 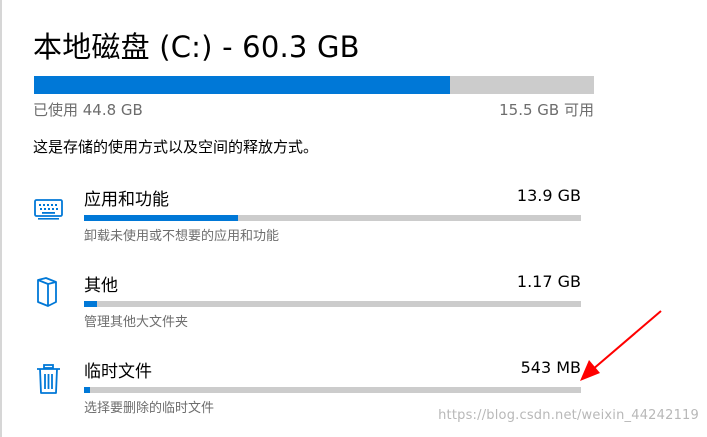 I want to click on watermark: https://blog.csdn.net/weixin_44242119, so click(x=568, y=415).